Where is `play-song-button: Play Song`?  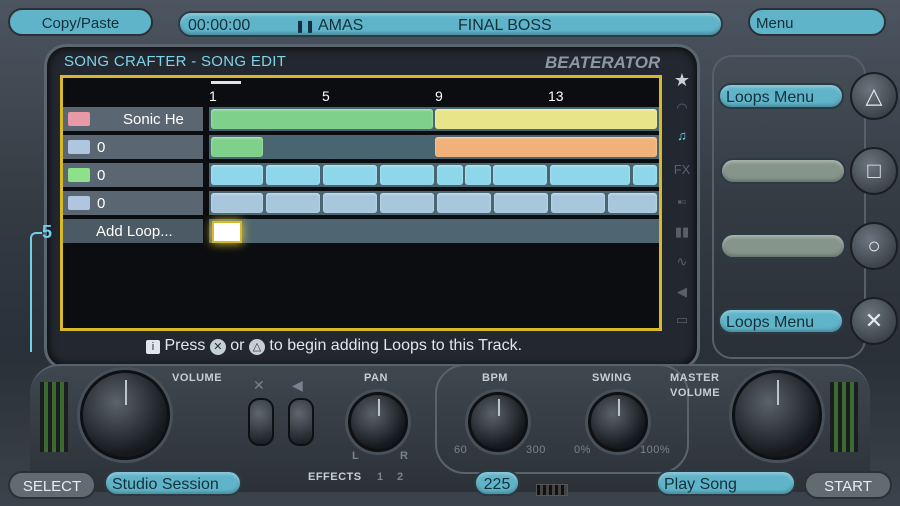
play-song-button: Play Song is located at coordinates (726, 483).